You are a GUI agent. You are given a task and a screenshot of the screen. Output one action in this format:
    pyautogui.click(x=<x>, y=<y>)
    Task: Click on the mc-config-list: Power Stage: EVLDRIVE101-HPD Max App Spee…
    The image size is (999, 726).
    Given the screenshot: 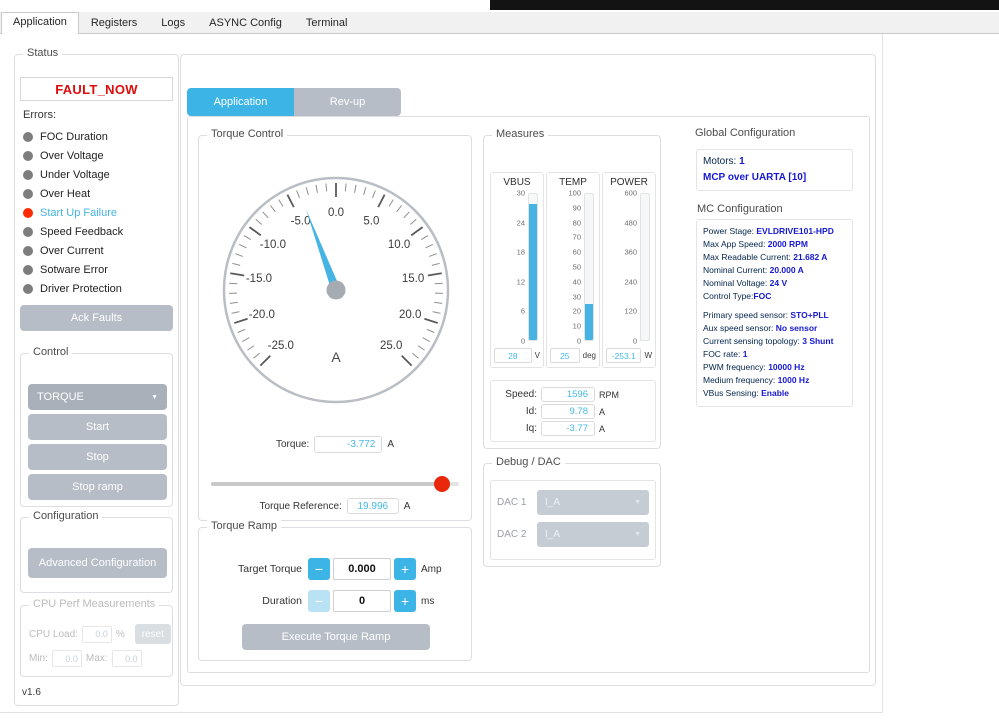 What is the action you would take?
    pyautogui.click(x=774, y=313)
    